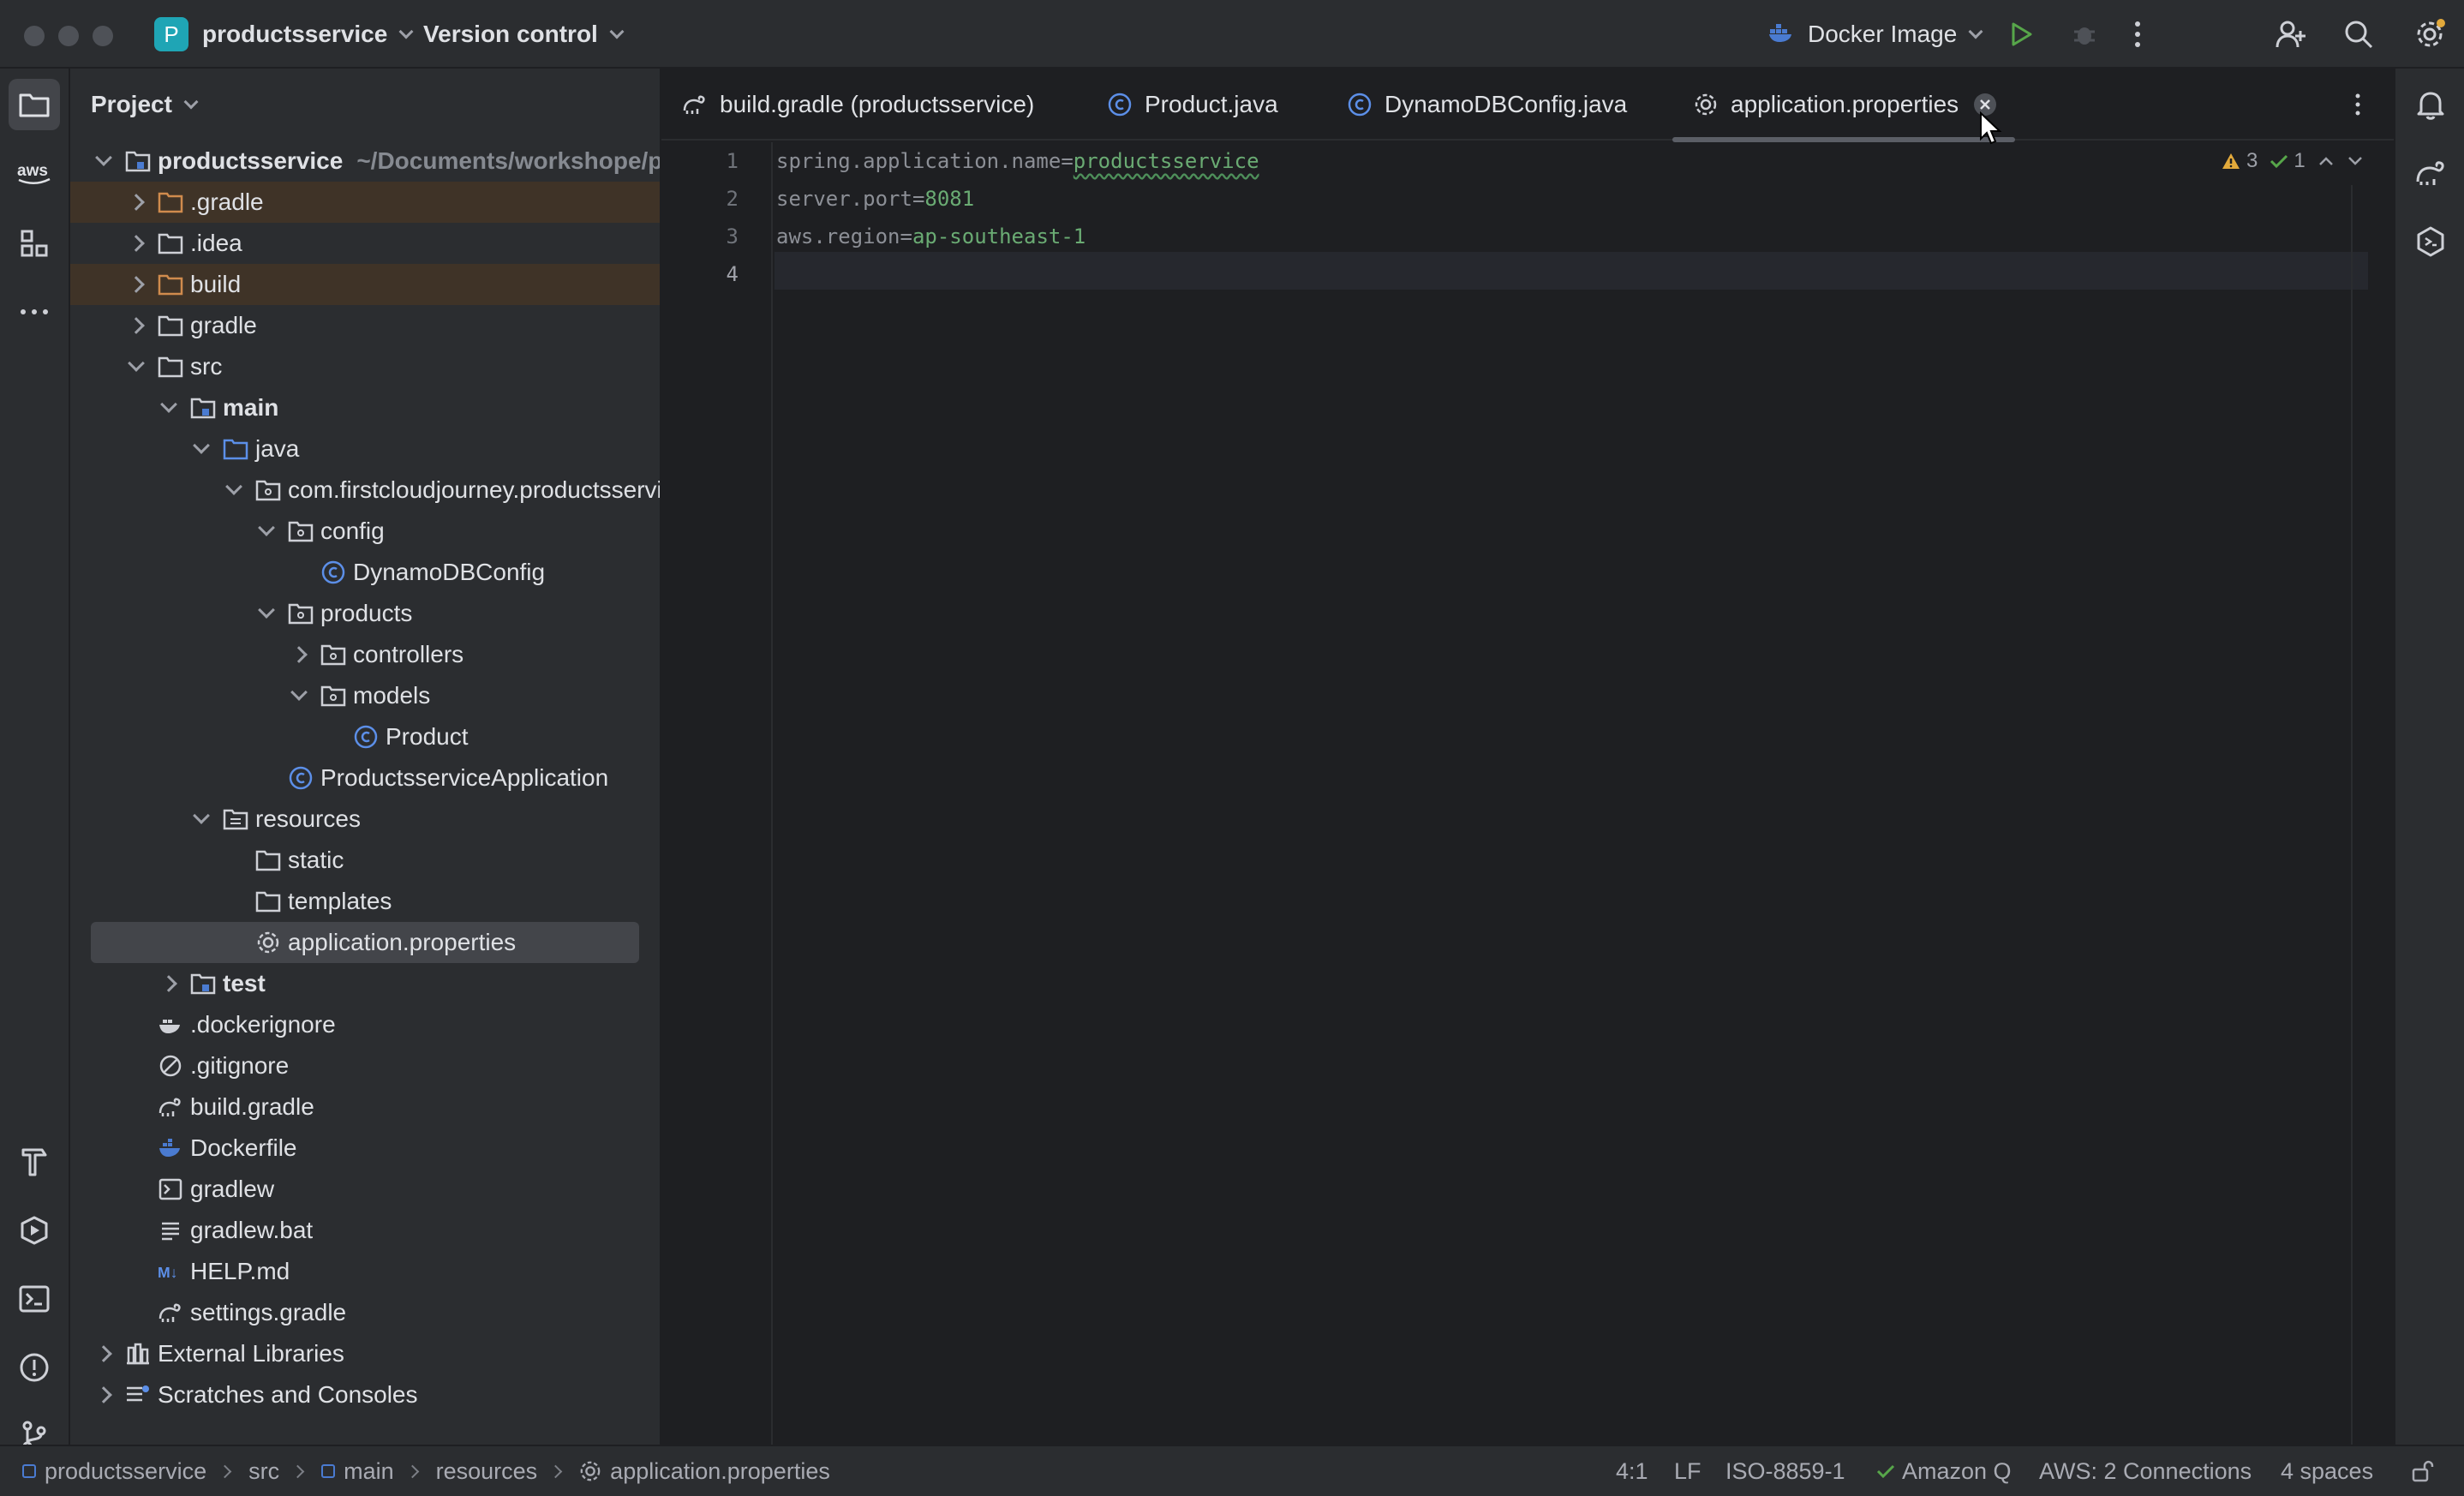  What do you see at coordinates (34, 312) in the screenshot?
I see `more-tools-button` at bounding box center [34, 312].